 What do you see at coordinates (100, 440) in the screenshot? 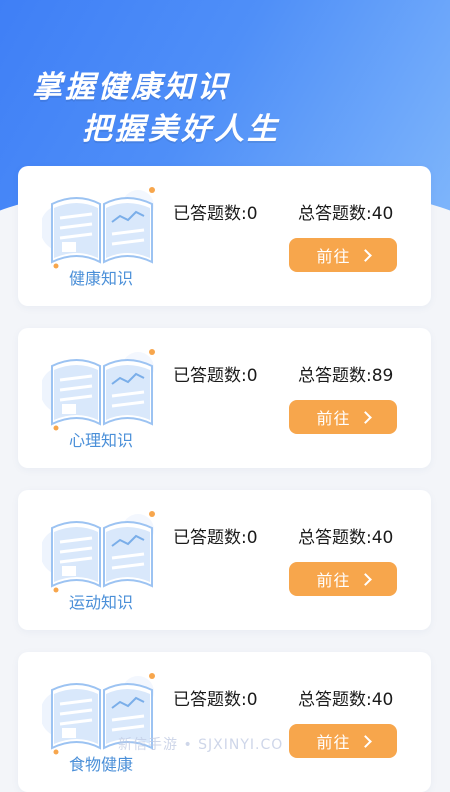
I see `card-title: 心理知识` at bounding box center [100, 440].